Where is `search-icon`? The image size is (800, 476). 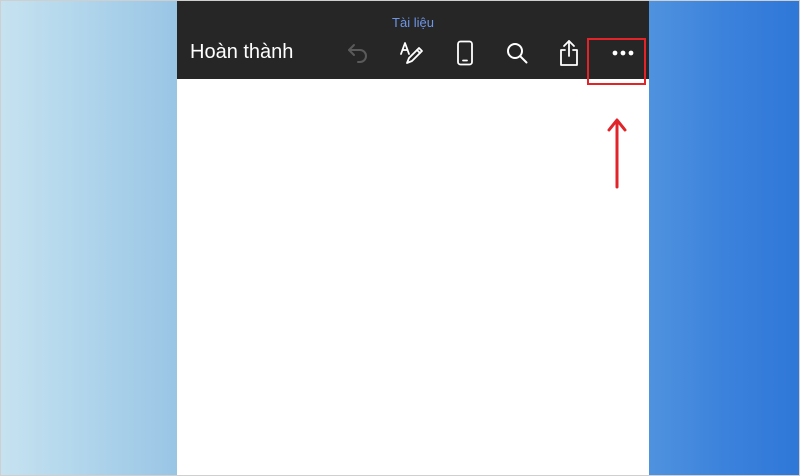
search-icon is located at coordinates (517, 53).